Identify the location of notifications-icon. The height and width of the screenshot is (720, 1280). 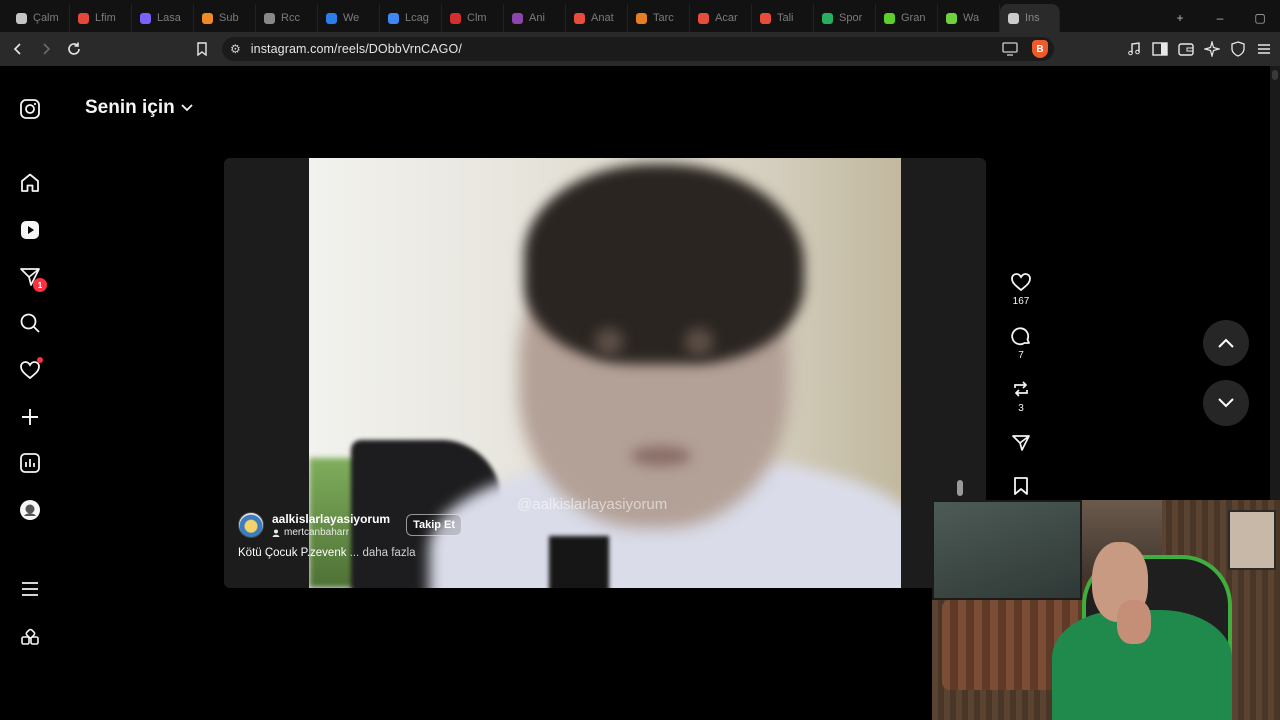
(31, 369).